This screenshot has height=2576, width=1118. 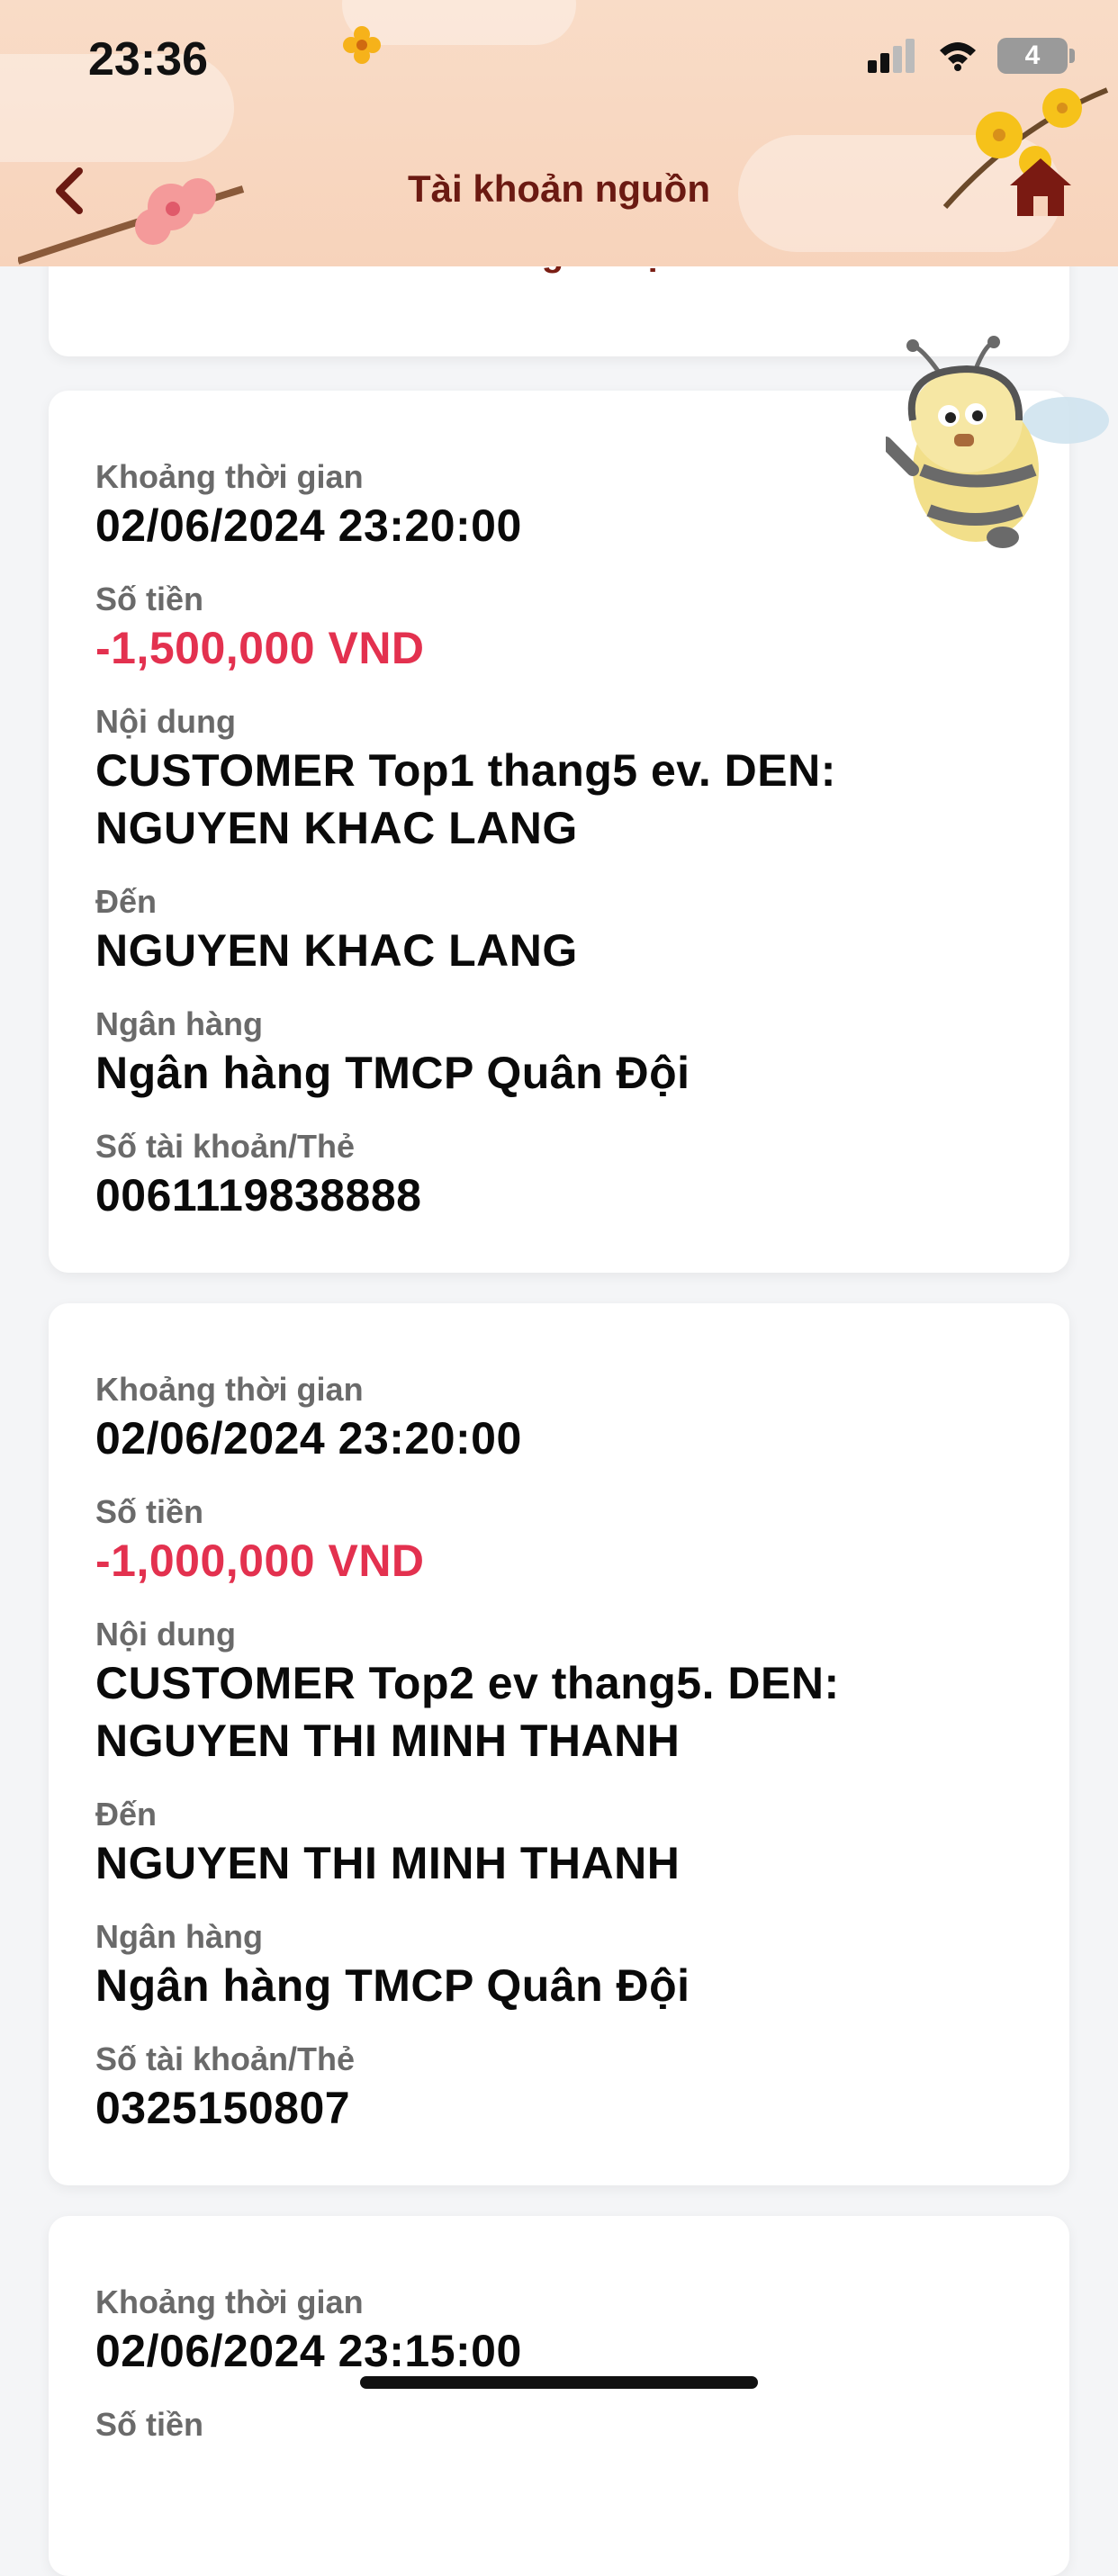 I want to click on time-value: 02/06/2024 23:20:00, so click(x=309, y=1438).